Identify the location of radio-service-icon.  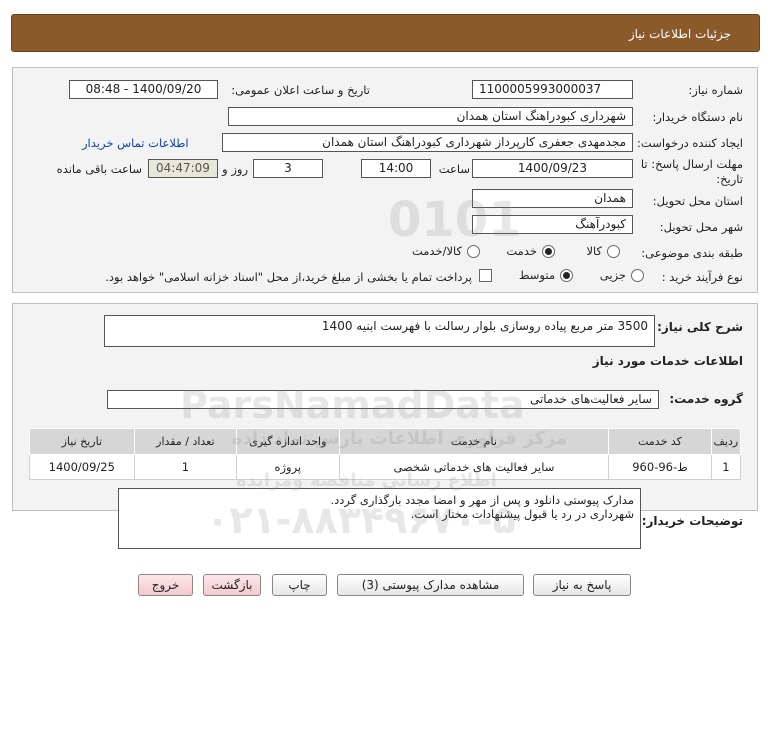
(548, 251).